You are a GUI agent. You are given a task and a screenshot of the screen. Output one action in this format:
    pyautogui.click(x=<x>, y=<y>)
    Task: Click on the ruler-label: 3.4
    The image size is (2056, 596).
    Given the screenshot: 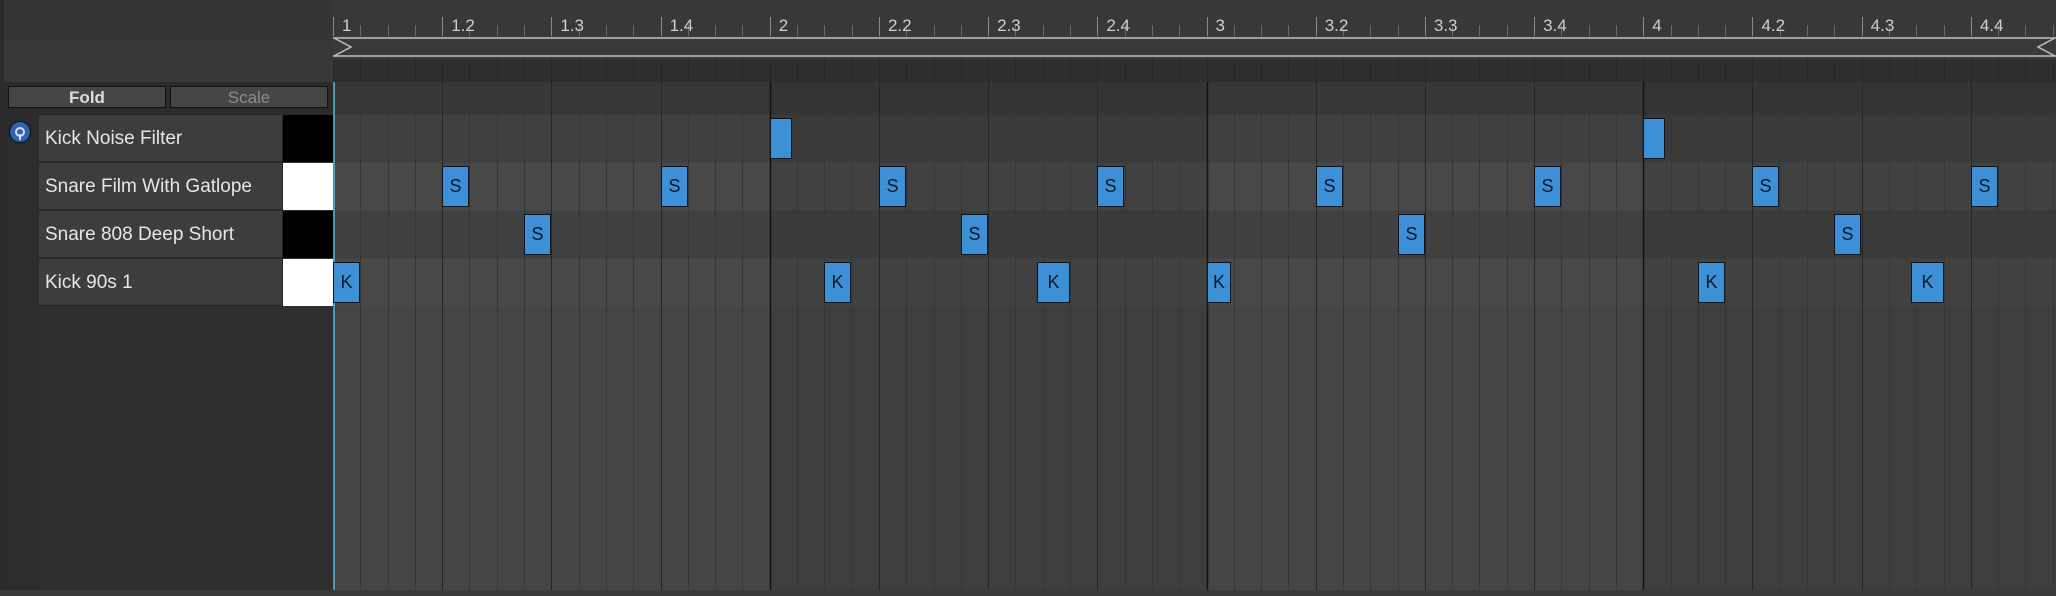 What is the action you would take?
    pyautogui.click(x=1555, y=25)
    